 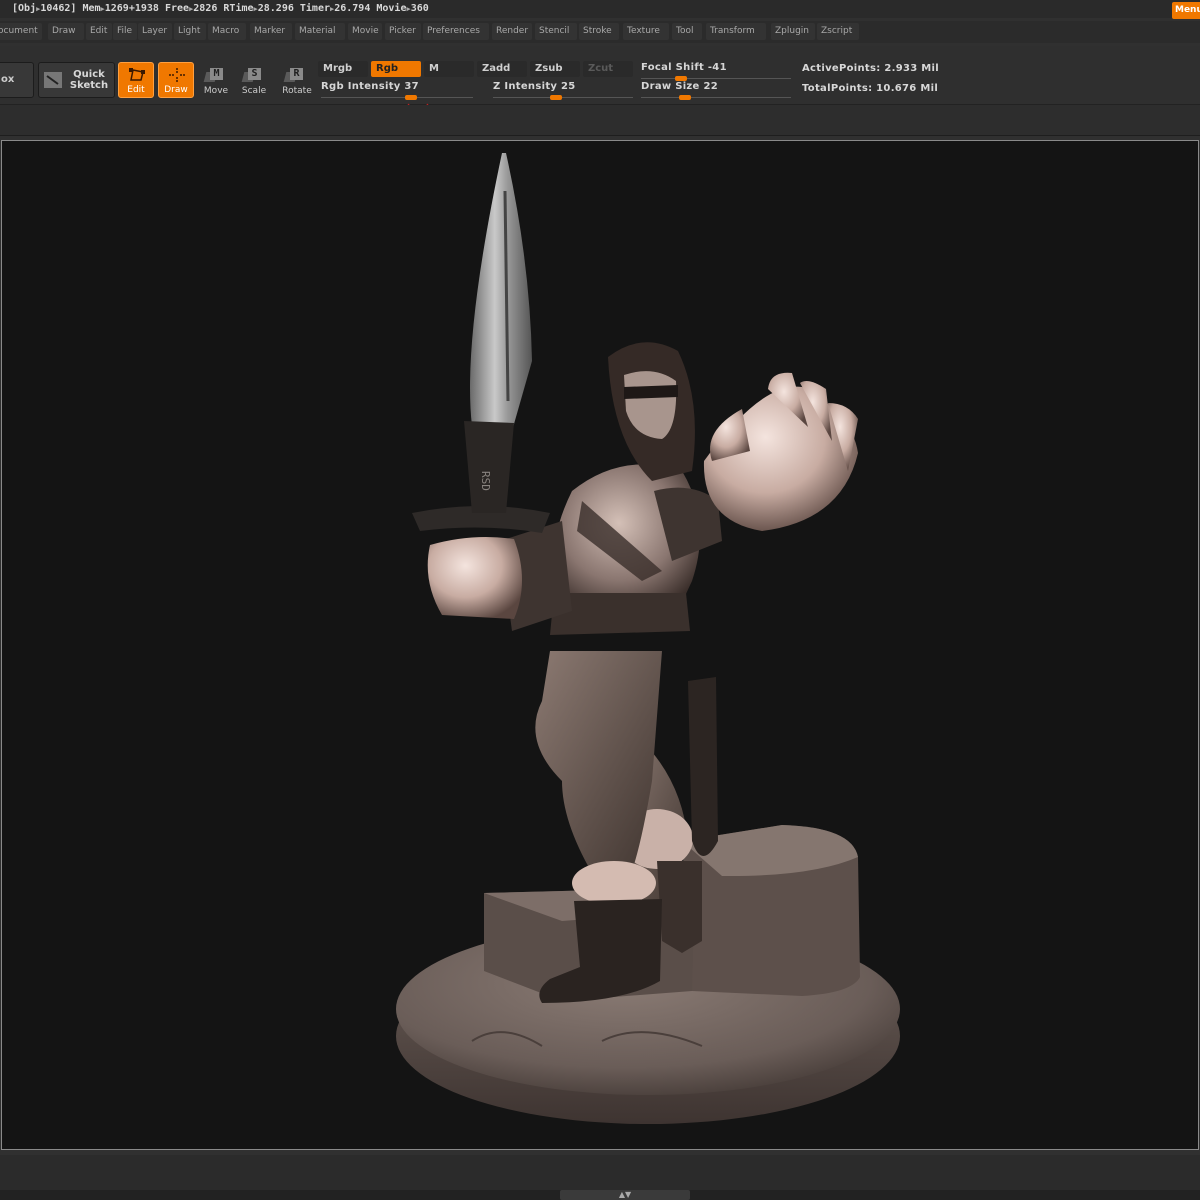 I want to click on scale-label: Scale, so click(x=254, y=91).